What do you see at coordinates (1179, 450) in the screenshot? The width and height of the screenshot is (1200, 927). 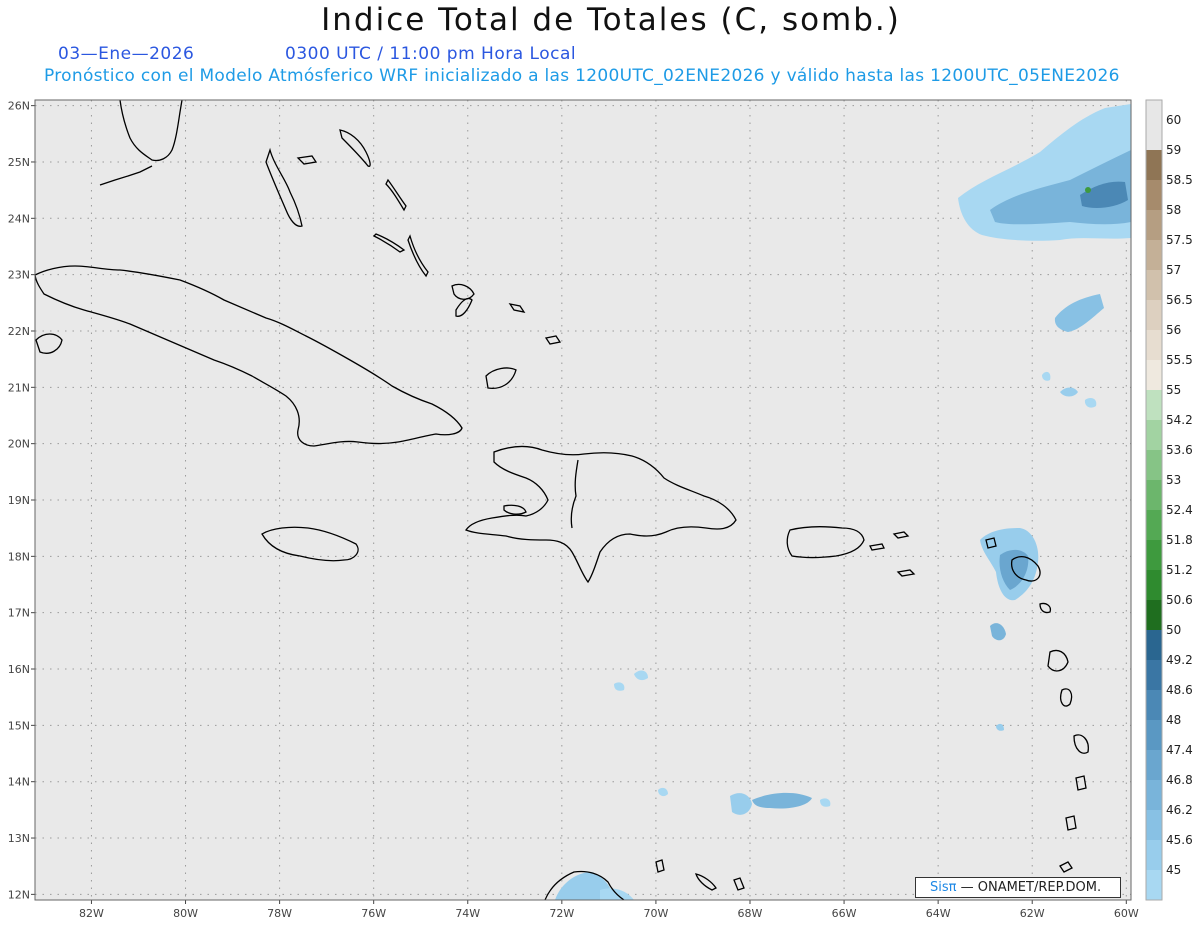 I see `colorbar-label: 53.6` at bounding box center [1179, 450].